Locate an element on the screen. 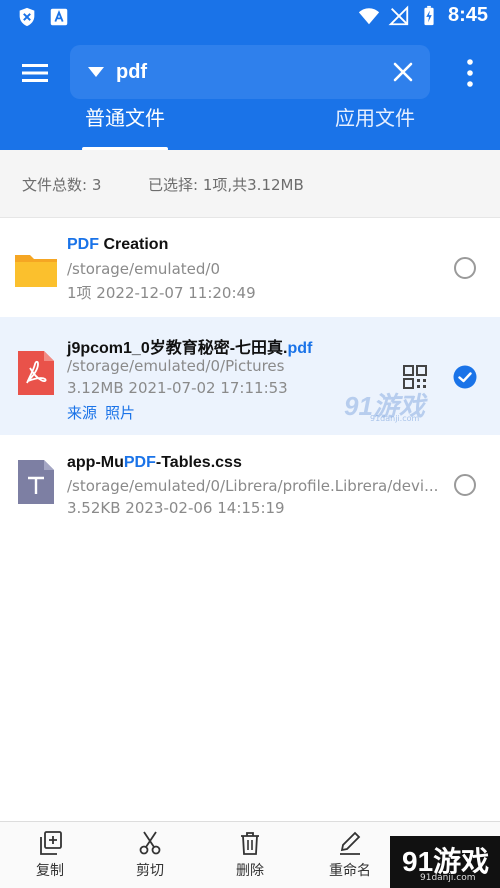 The image size is (500, 888). app-bar: 普通文件 应用文件 is located at coordinates (250, 93).